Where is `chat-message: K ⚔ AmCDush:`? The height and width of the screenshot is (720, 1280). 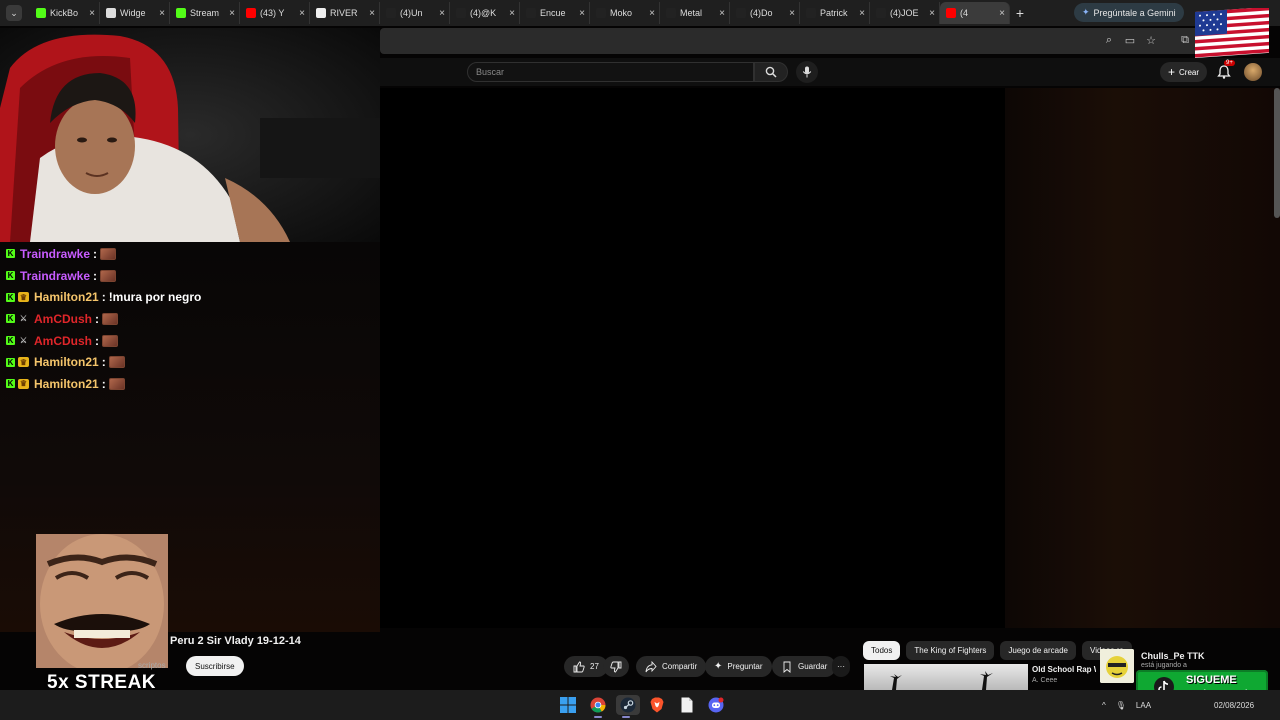
chat-message: K ⚔ AmCDush: is located at coordinates (176, 319).